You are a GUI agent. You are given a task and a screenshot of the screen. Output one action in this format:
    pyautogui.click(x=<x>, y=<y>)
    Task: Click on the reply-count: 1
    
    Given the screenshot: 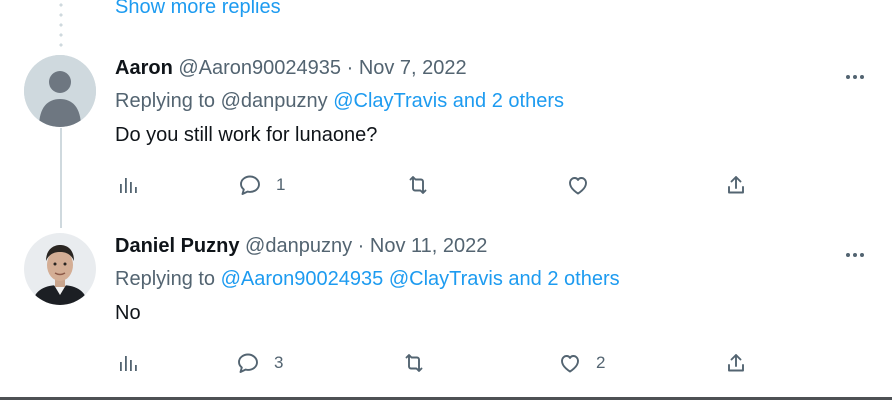 What is the action you would take?
    pyautogui.click(x=281, y=184)
    